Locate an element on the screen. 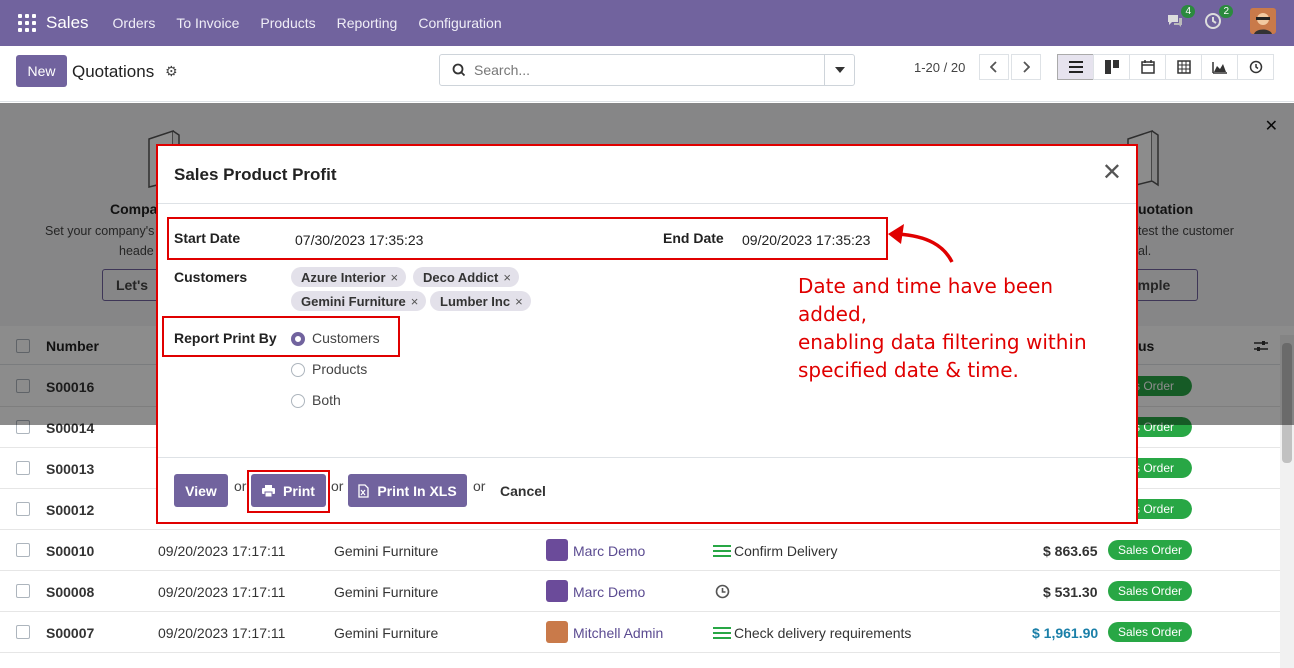  print-xls-button: Print In XLS is located at coordinates (407, 490).